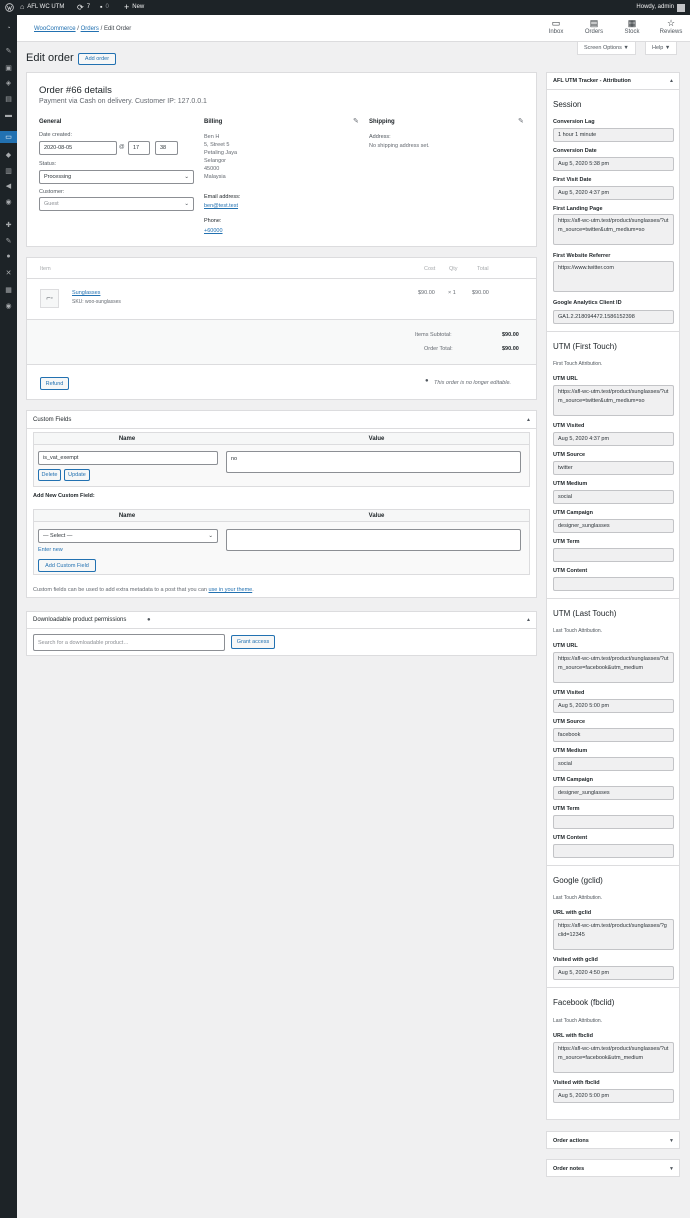  What do you see at coordinates (613, 468) in the screenshot?
I see `first-utm-source-field: twitter` at bounding box center [613, 468].